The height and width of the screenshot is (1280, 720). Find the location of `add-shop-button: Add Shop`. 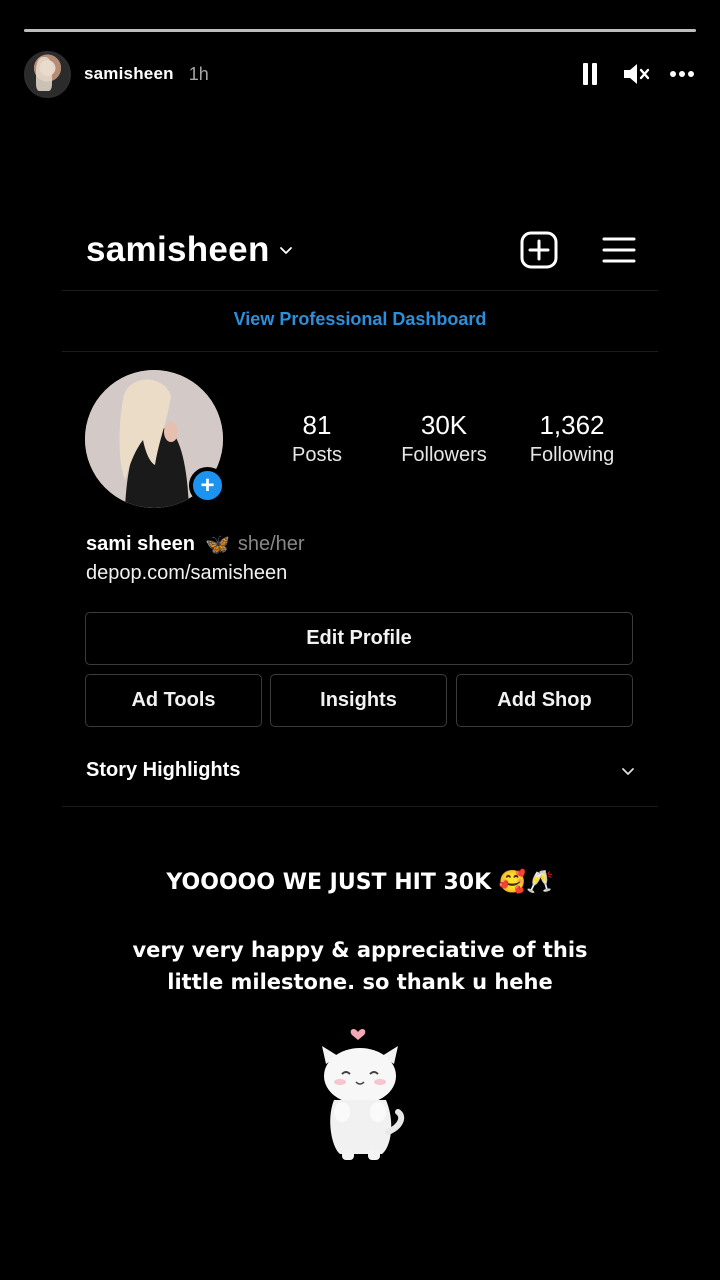

add-shop-button: Add Shop is located at coordinates (544, 700).